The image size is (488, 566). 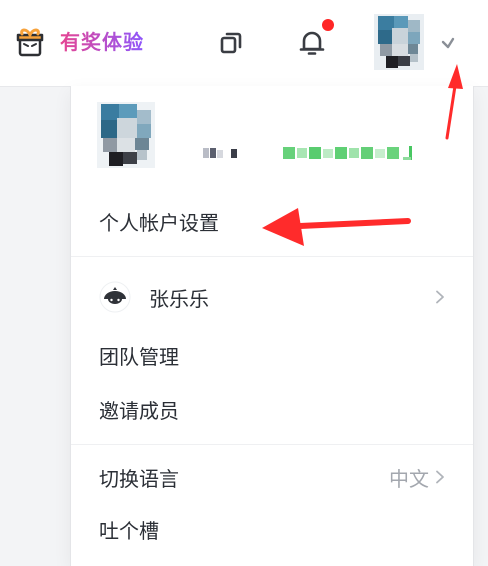 I want to click on invite-members-label: 邀请成员, so click(x=139, y=410).